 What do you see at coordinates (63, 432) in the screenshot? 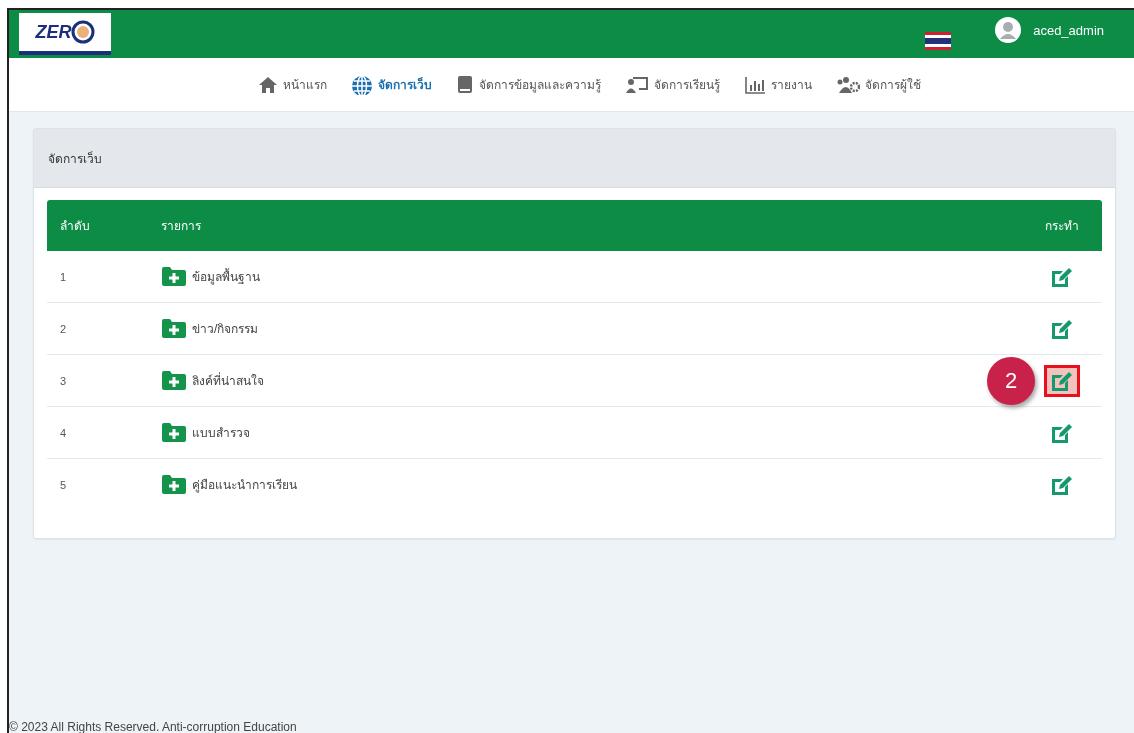
I see `table-cell-text: 4` at bounding box center [63, 432].